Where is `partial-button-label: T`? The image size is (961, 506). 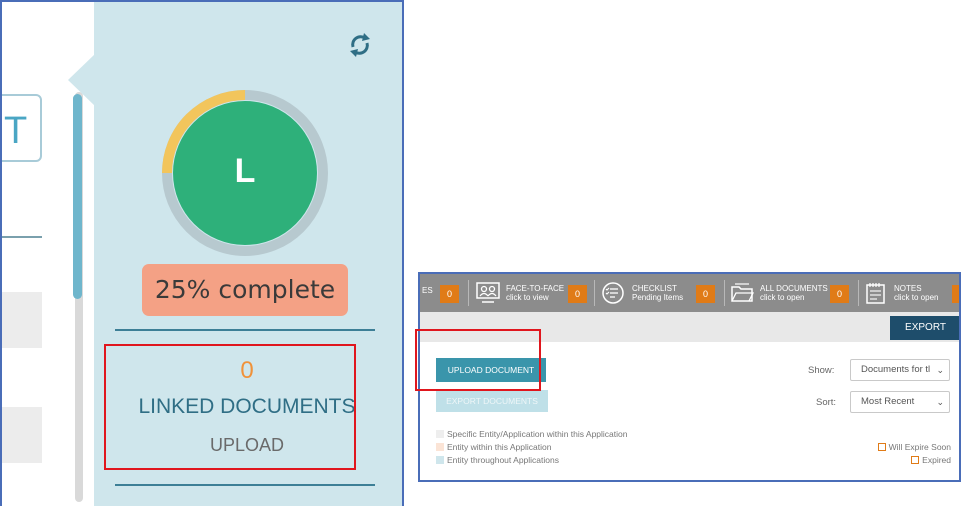 partial-button-label: T is located at coordinates (16, 131).